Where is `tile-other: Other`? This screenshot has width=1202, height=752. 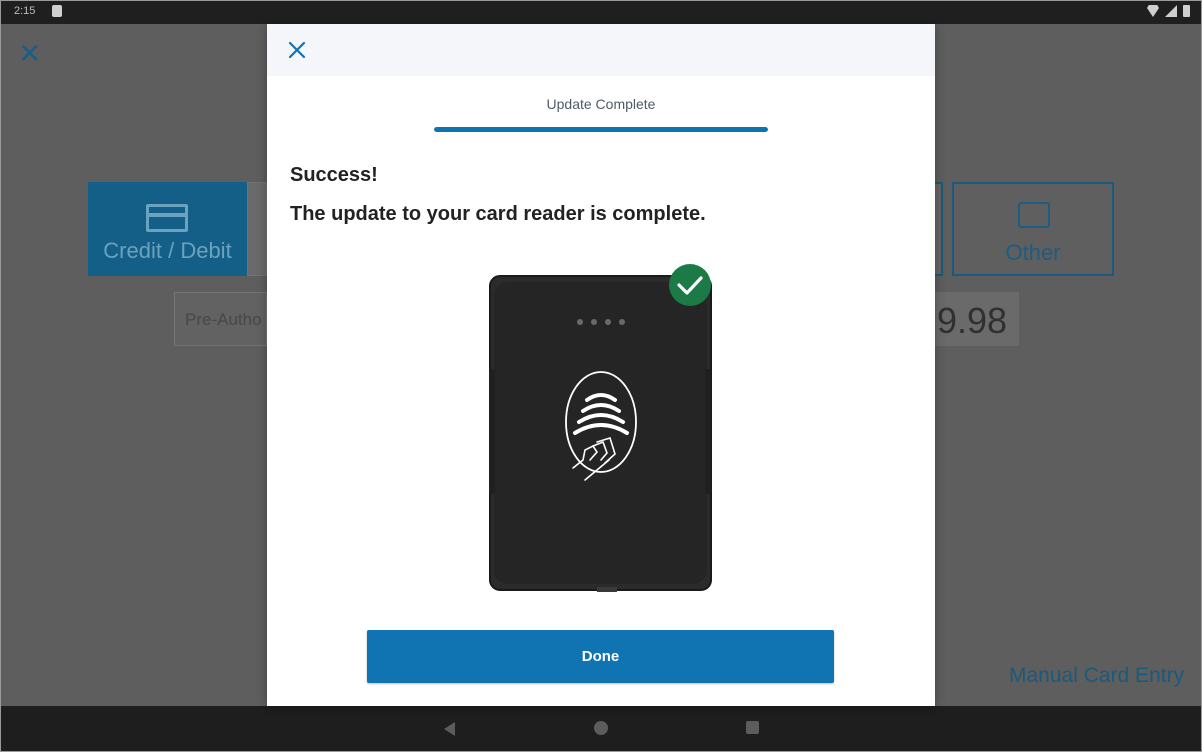
tile-other: Other is located at coordinates (1033, 229).